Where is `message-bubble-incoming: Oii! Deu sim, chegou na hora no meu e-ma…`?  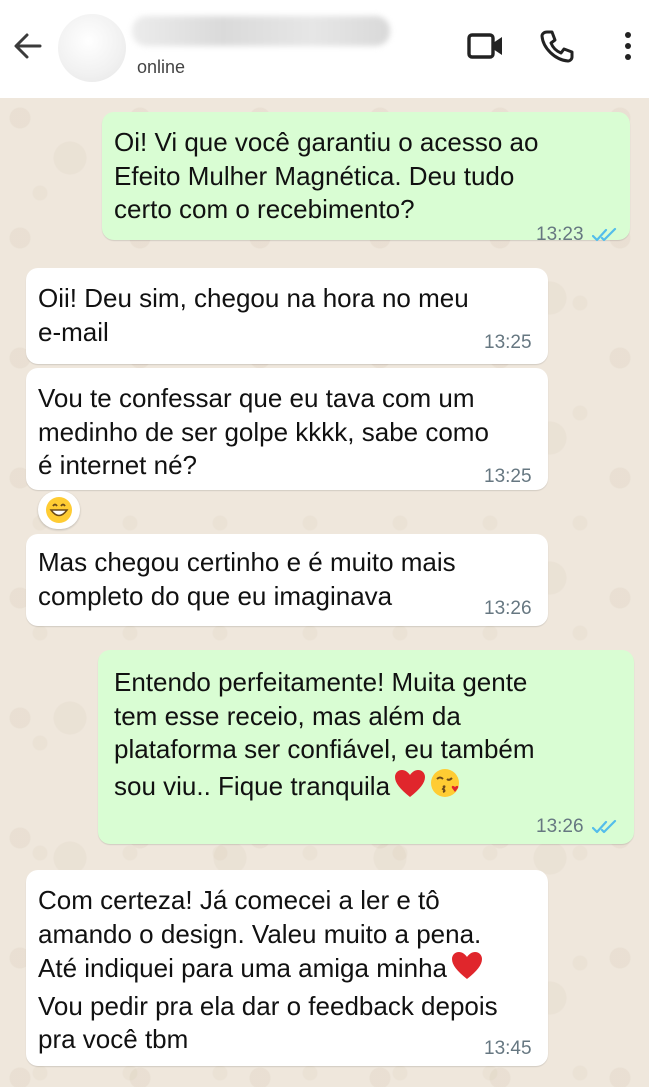
message-bubble-incoming: Oii! Deu sim, chegou na hora no meu e-ma… is located at coordinates (287, 316).